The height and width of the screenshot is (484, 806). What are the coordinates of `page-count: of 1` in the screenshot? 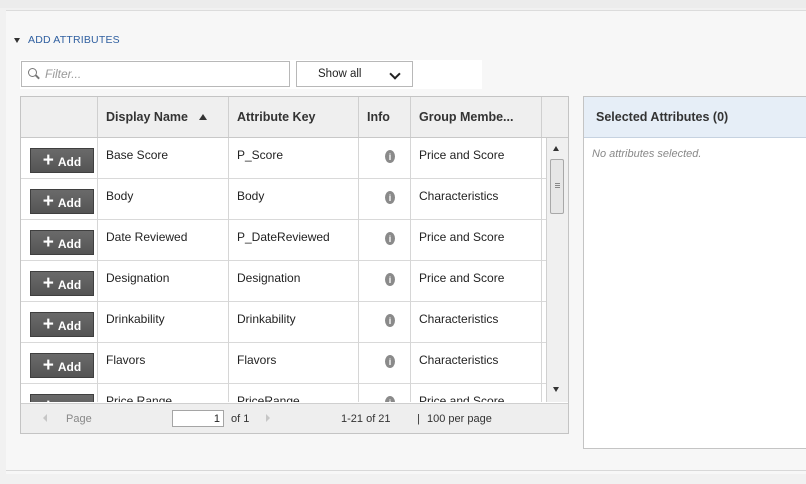 It's located at (240, 419).